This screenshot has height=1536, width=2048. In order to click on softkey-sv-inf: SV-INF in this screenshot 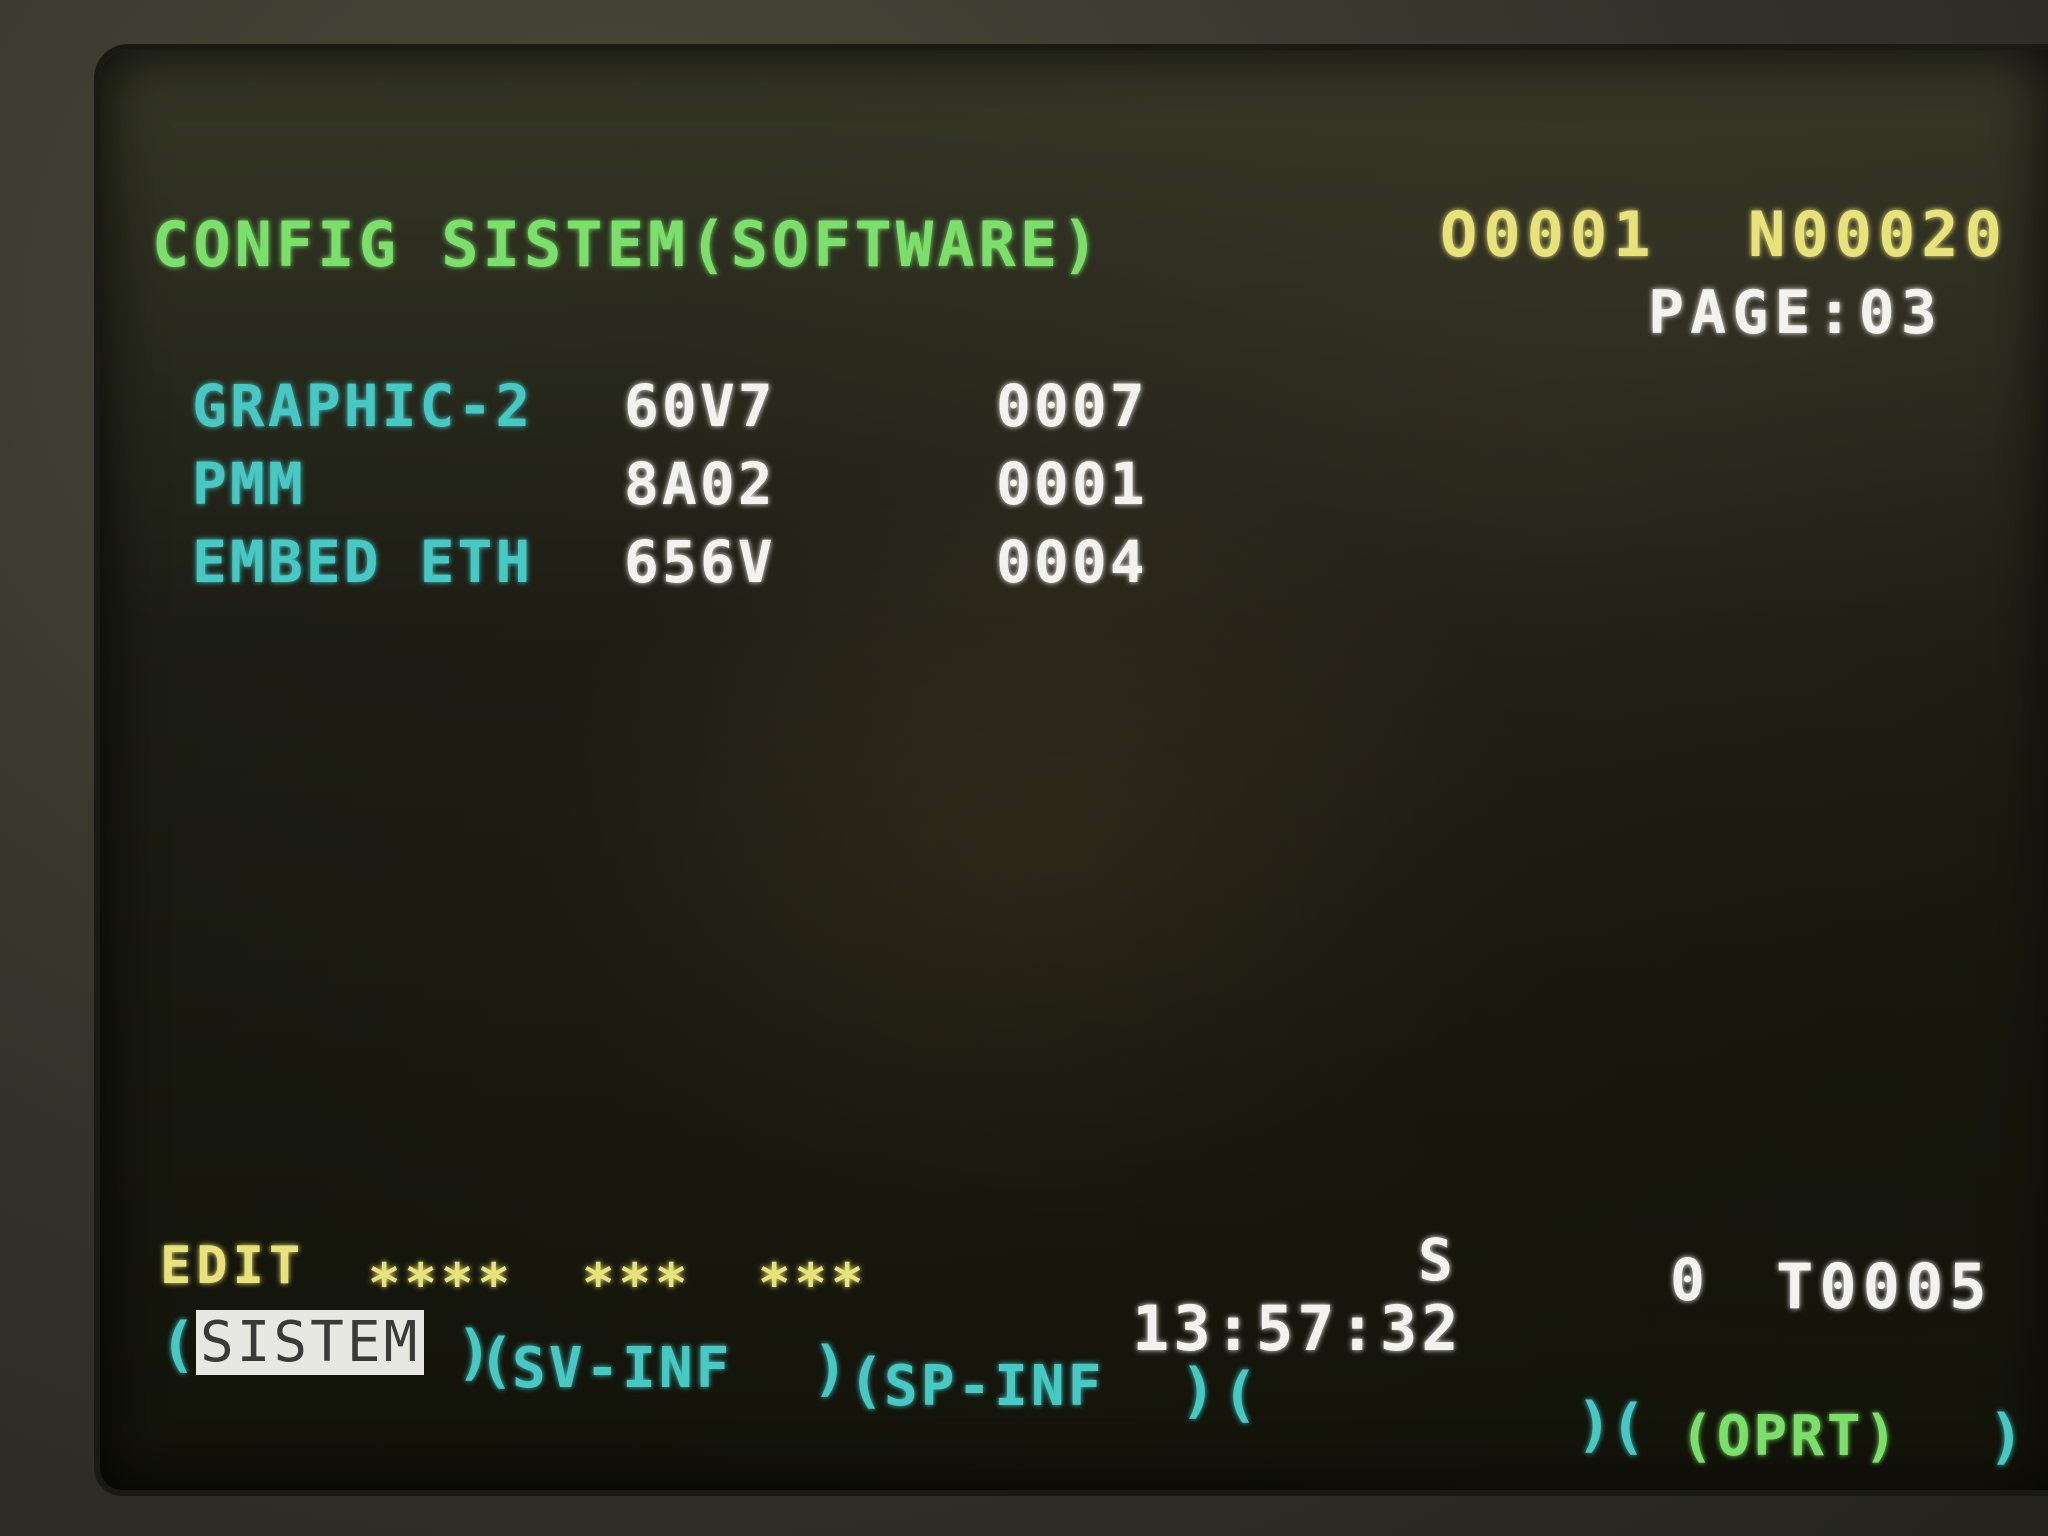, I will do `click(622, 1368)`.